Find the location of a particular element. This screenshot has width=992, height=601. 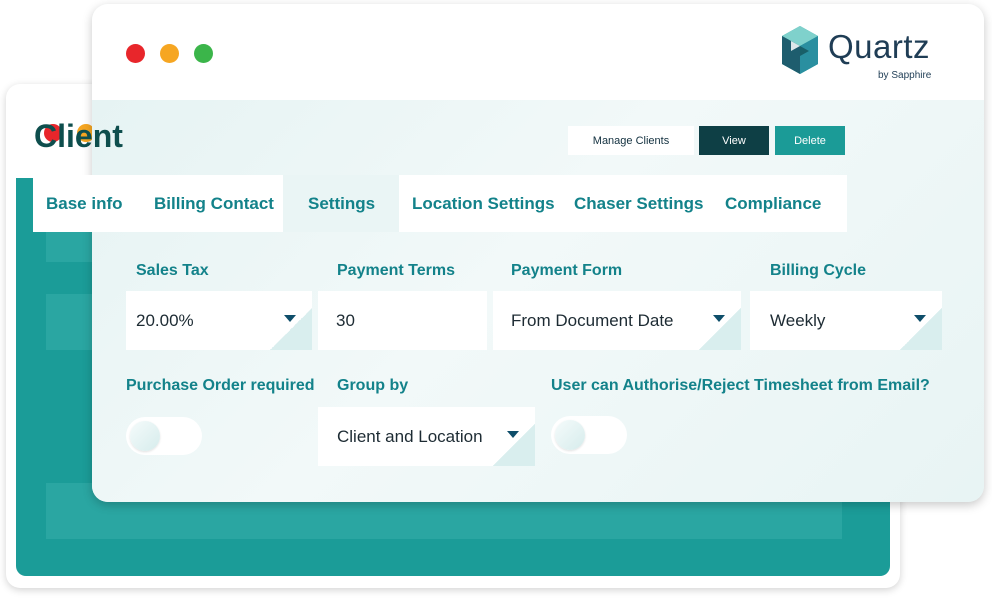

background-band is located at coordinates (71, 322).